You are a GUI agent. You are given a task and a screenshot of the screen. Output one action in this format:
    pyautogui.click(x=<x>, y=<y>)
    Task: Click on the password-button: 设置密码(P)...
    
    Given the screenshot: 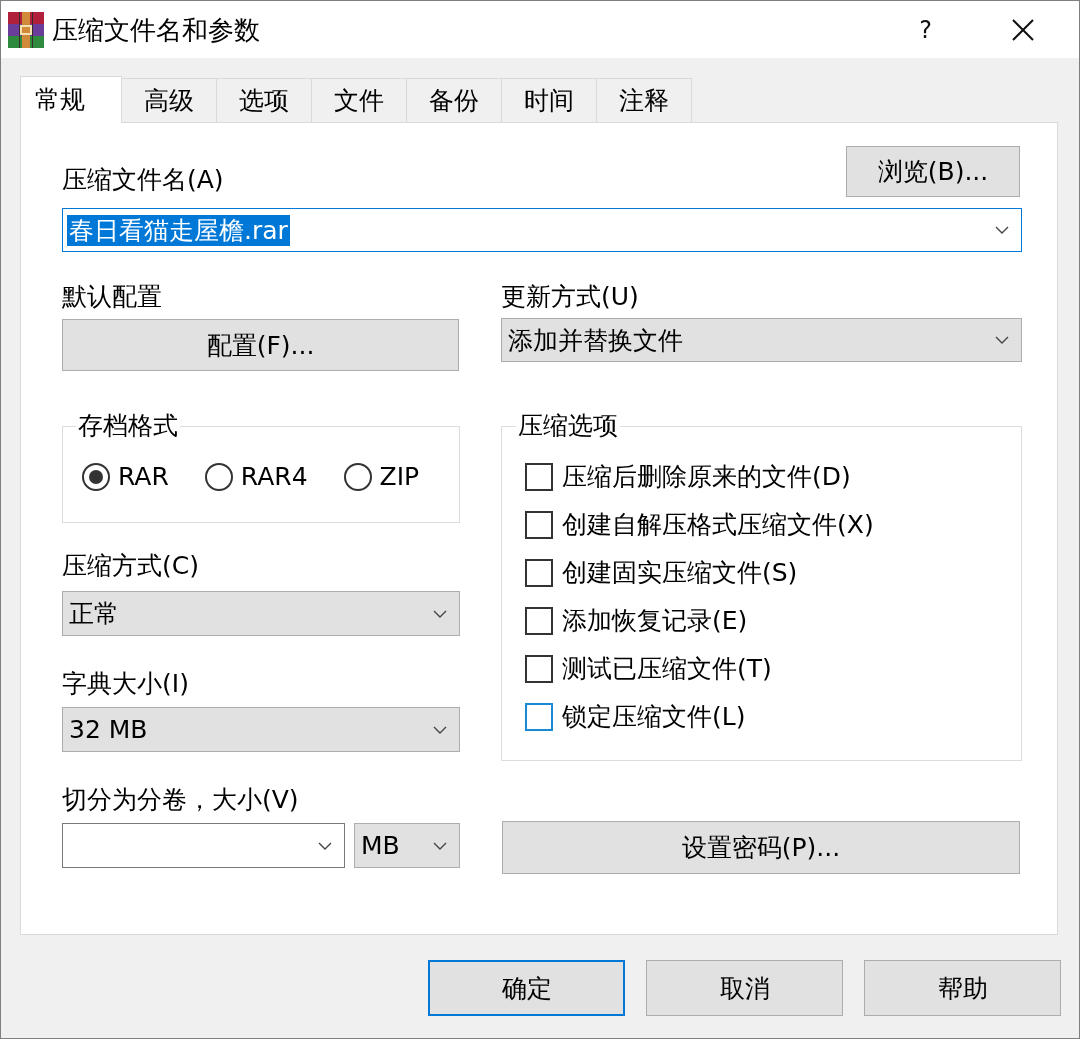 What is the action you would take?
    pyautogui.click(x=761, y=847)
    